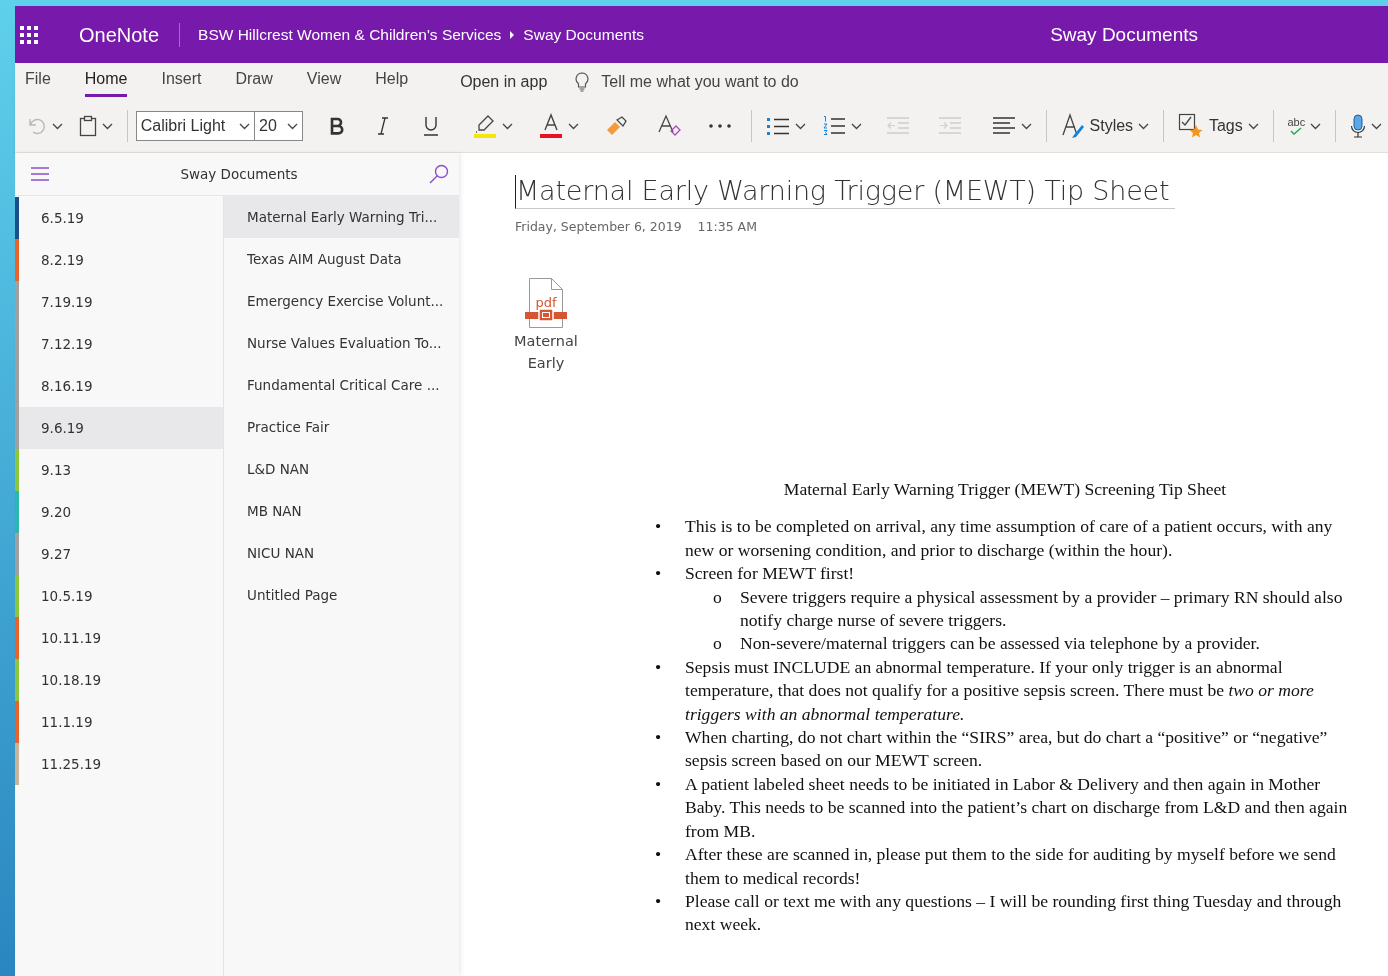 The image size is (1388, 976). I want to click on ribbon-tab: File, so click(38, 81).